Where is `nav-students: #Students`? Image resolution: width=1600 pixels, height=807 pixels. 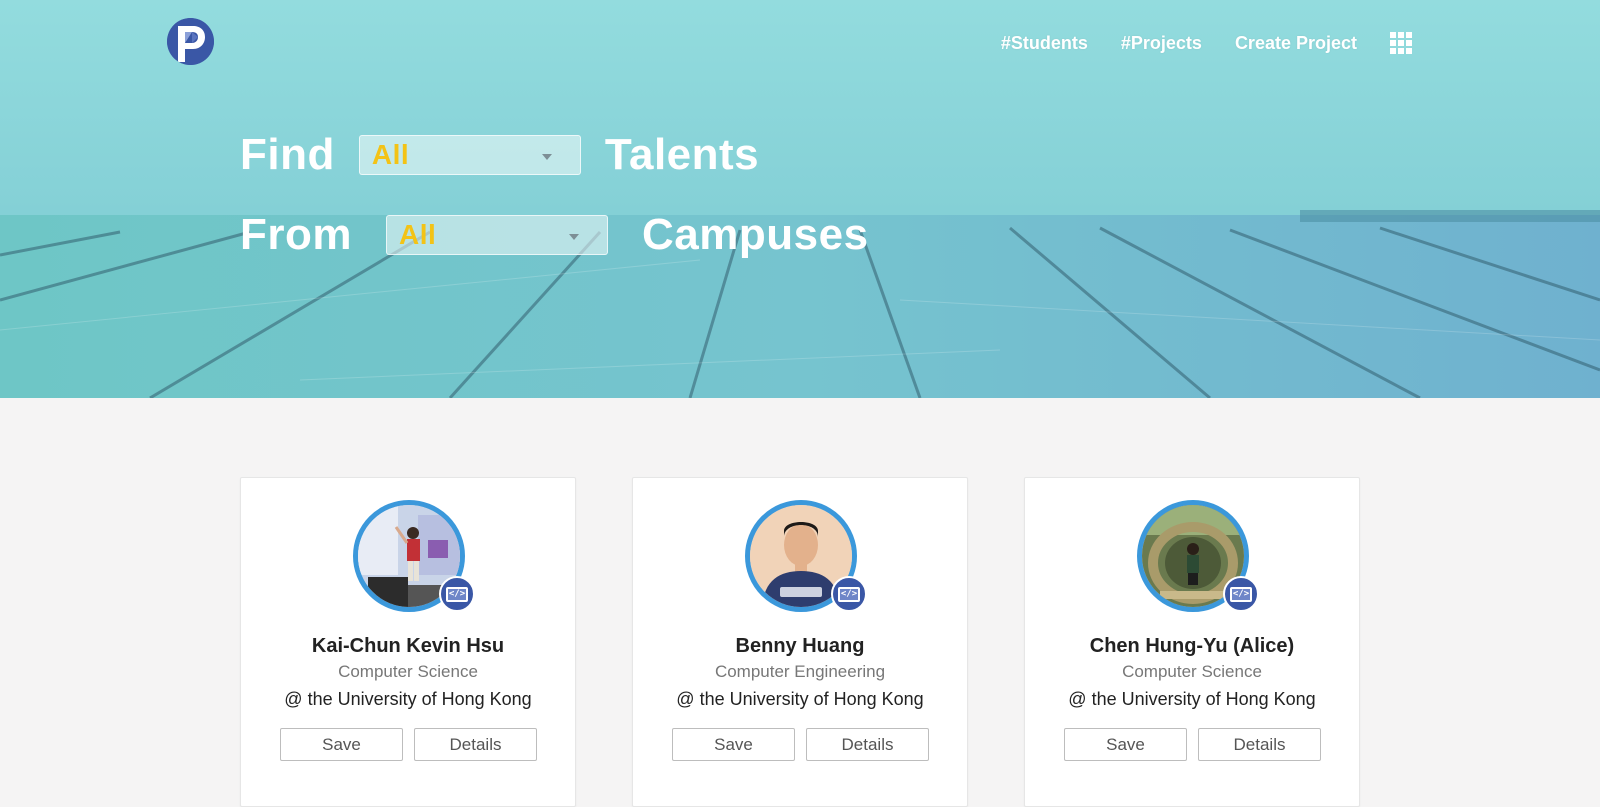 nav-students: #Students is located at coordinates (1044, 43).